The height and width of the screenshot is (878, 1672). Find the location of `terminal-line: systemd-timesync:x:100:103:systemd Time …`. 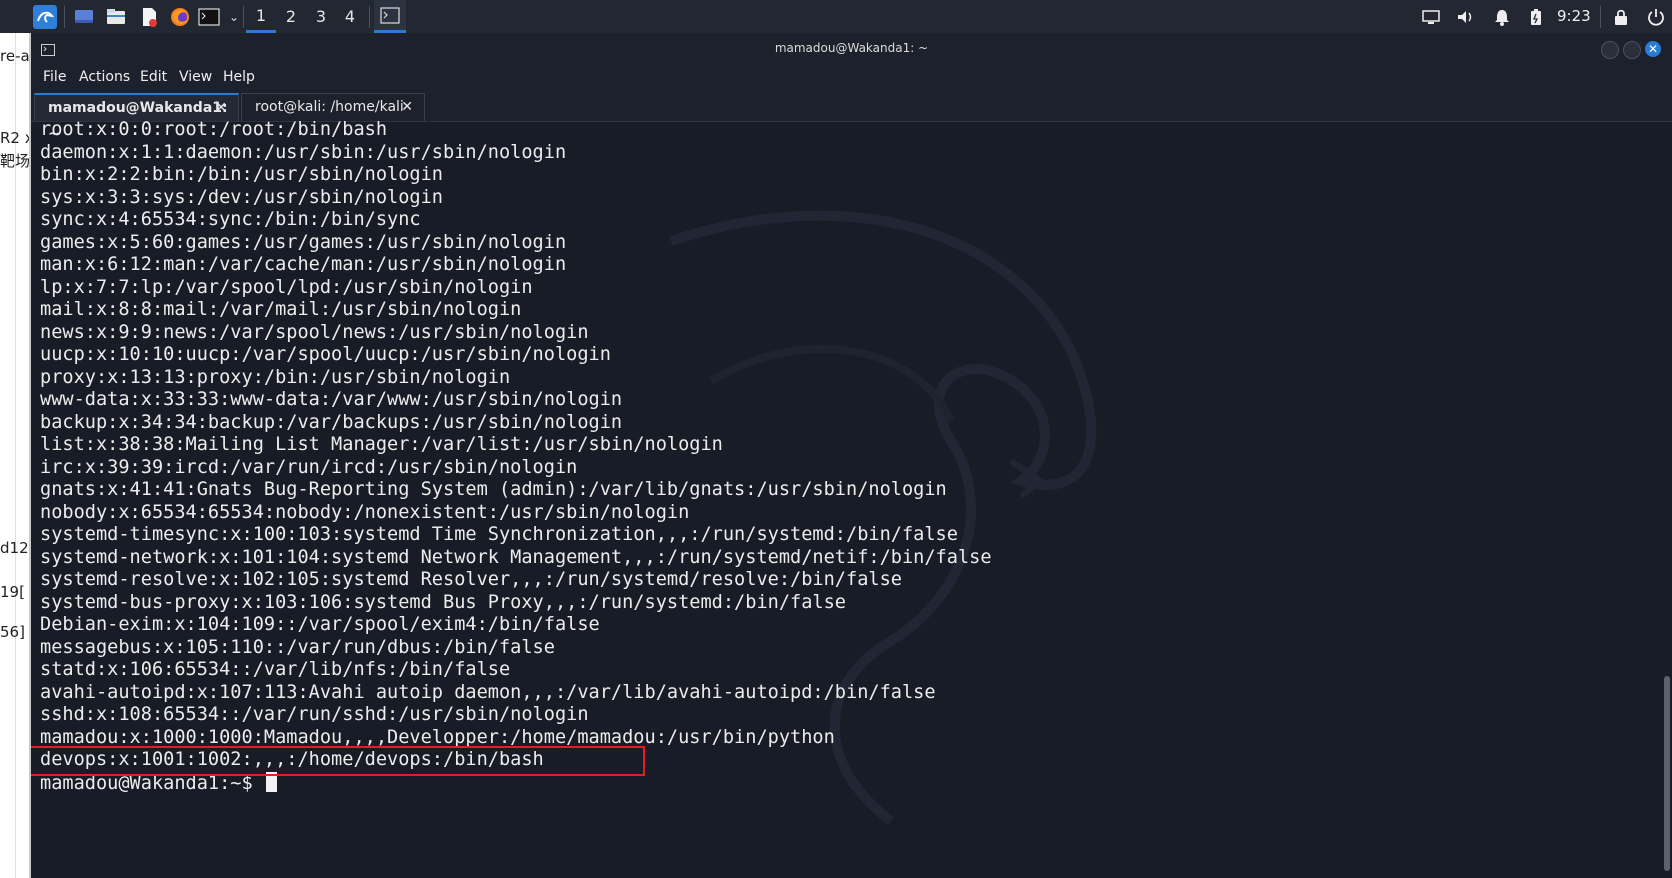

terminal-line: systemd-timesync:x:100:103:systemd Time … is located at coordinates (499, 534).